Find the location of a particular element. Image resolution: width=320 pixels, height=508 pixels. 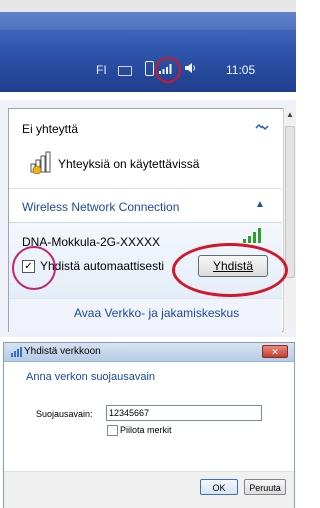

section-header: Wireless Network Connection is located at coordinates (100, 207).